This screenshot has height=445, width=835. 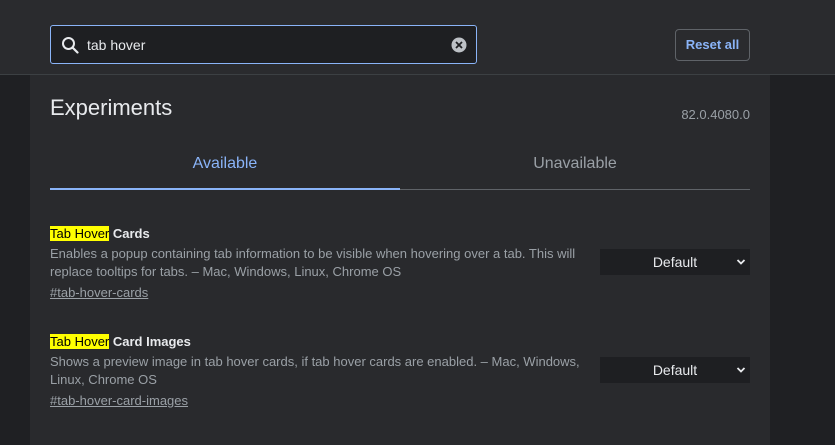 What do you see at coordinates (225, 167) in the screenshot?
I see `tab-available: Available` at bounding box center [225, 167].